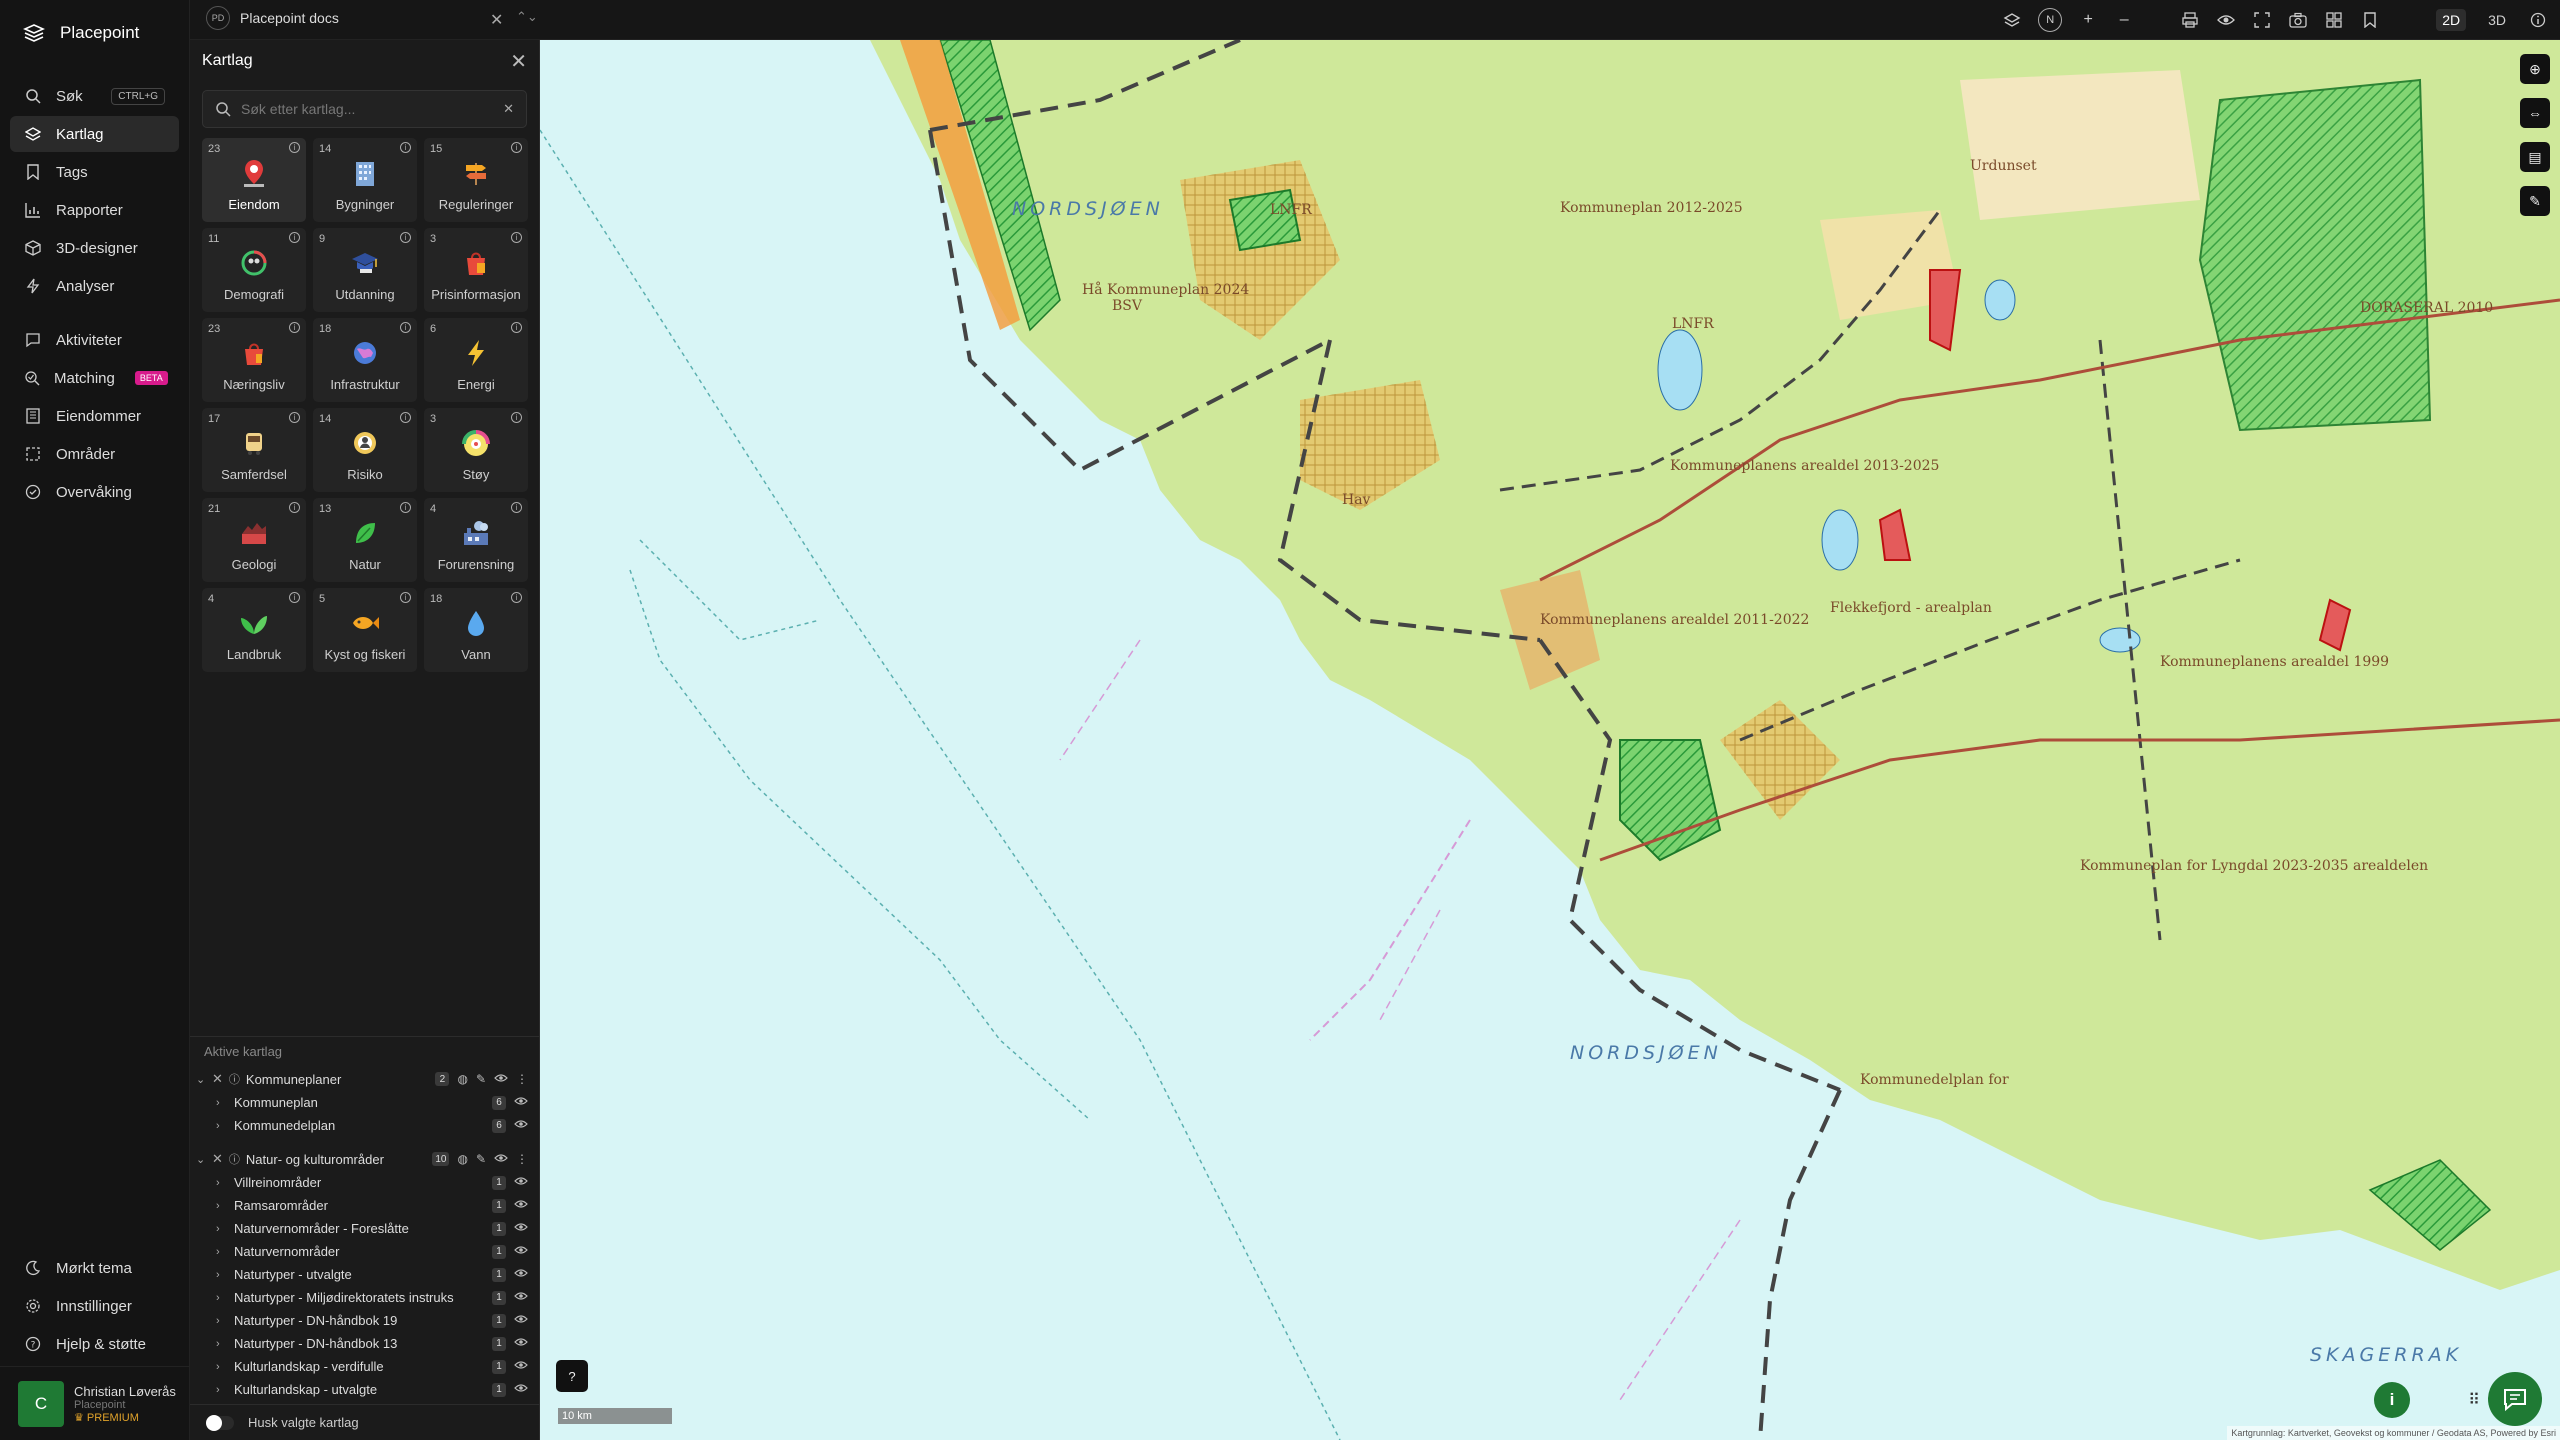 The height and width of the screenshot is (1440, 2560). Describe the element at coordinates (2535, 113) in the screenshot. I see `measure-icon: ⇔` at that location.